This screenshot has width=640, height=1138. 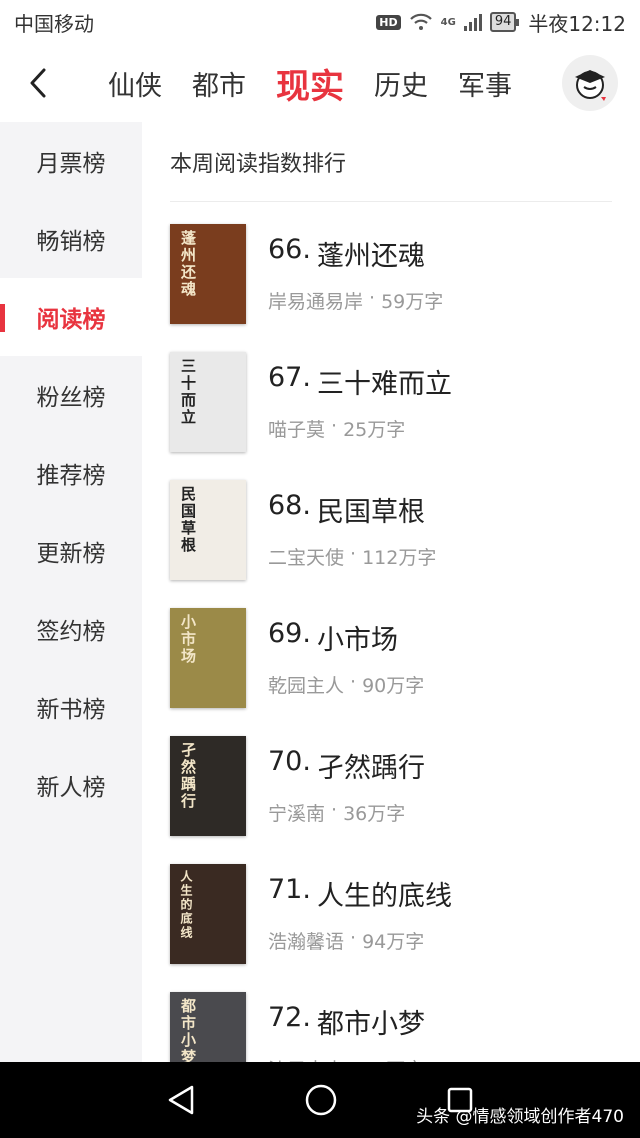 I want to click on tab-4: 军事, so click(x=485, y=83).